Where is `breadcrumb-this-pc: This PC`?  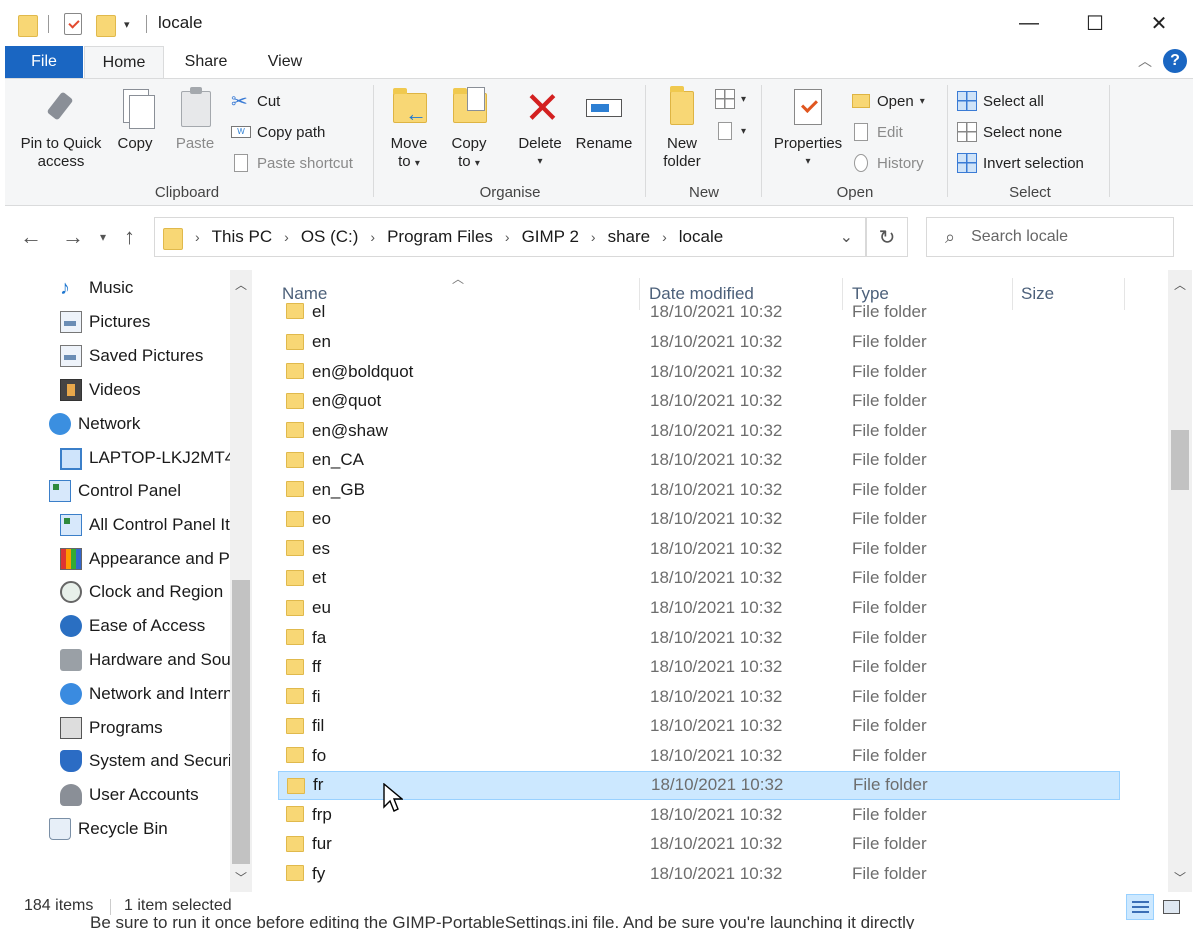
breadcrumb-this-pc: This PC is located at coordinates (242, 237).